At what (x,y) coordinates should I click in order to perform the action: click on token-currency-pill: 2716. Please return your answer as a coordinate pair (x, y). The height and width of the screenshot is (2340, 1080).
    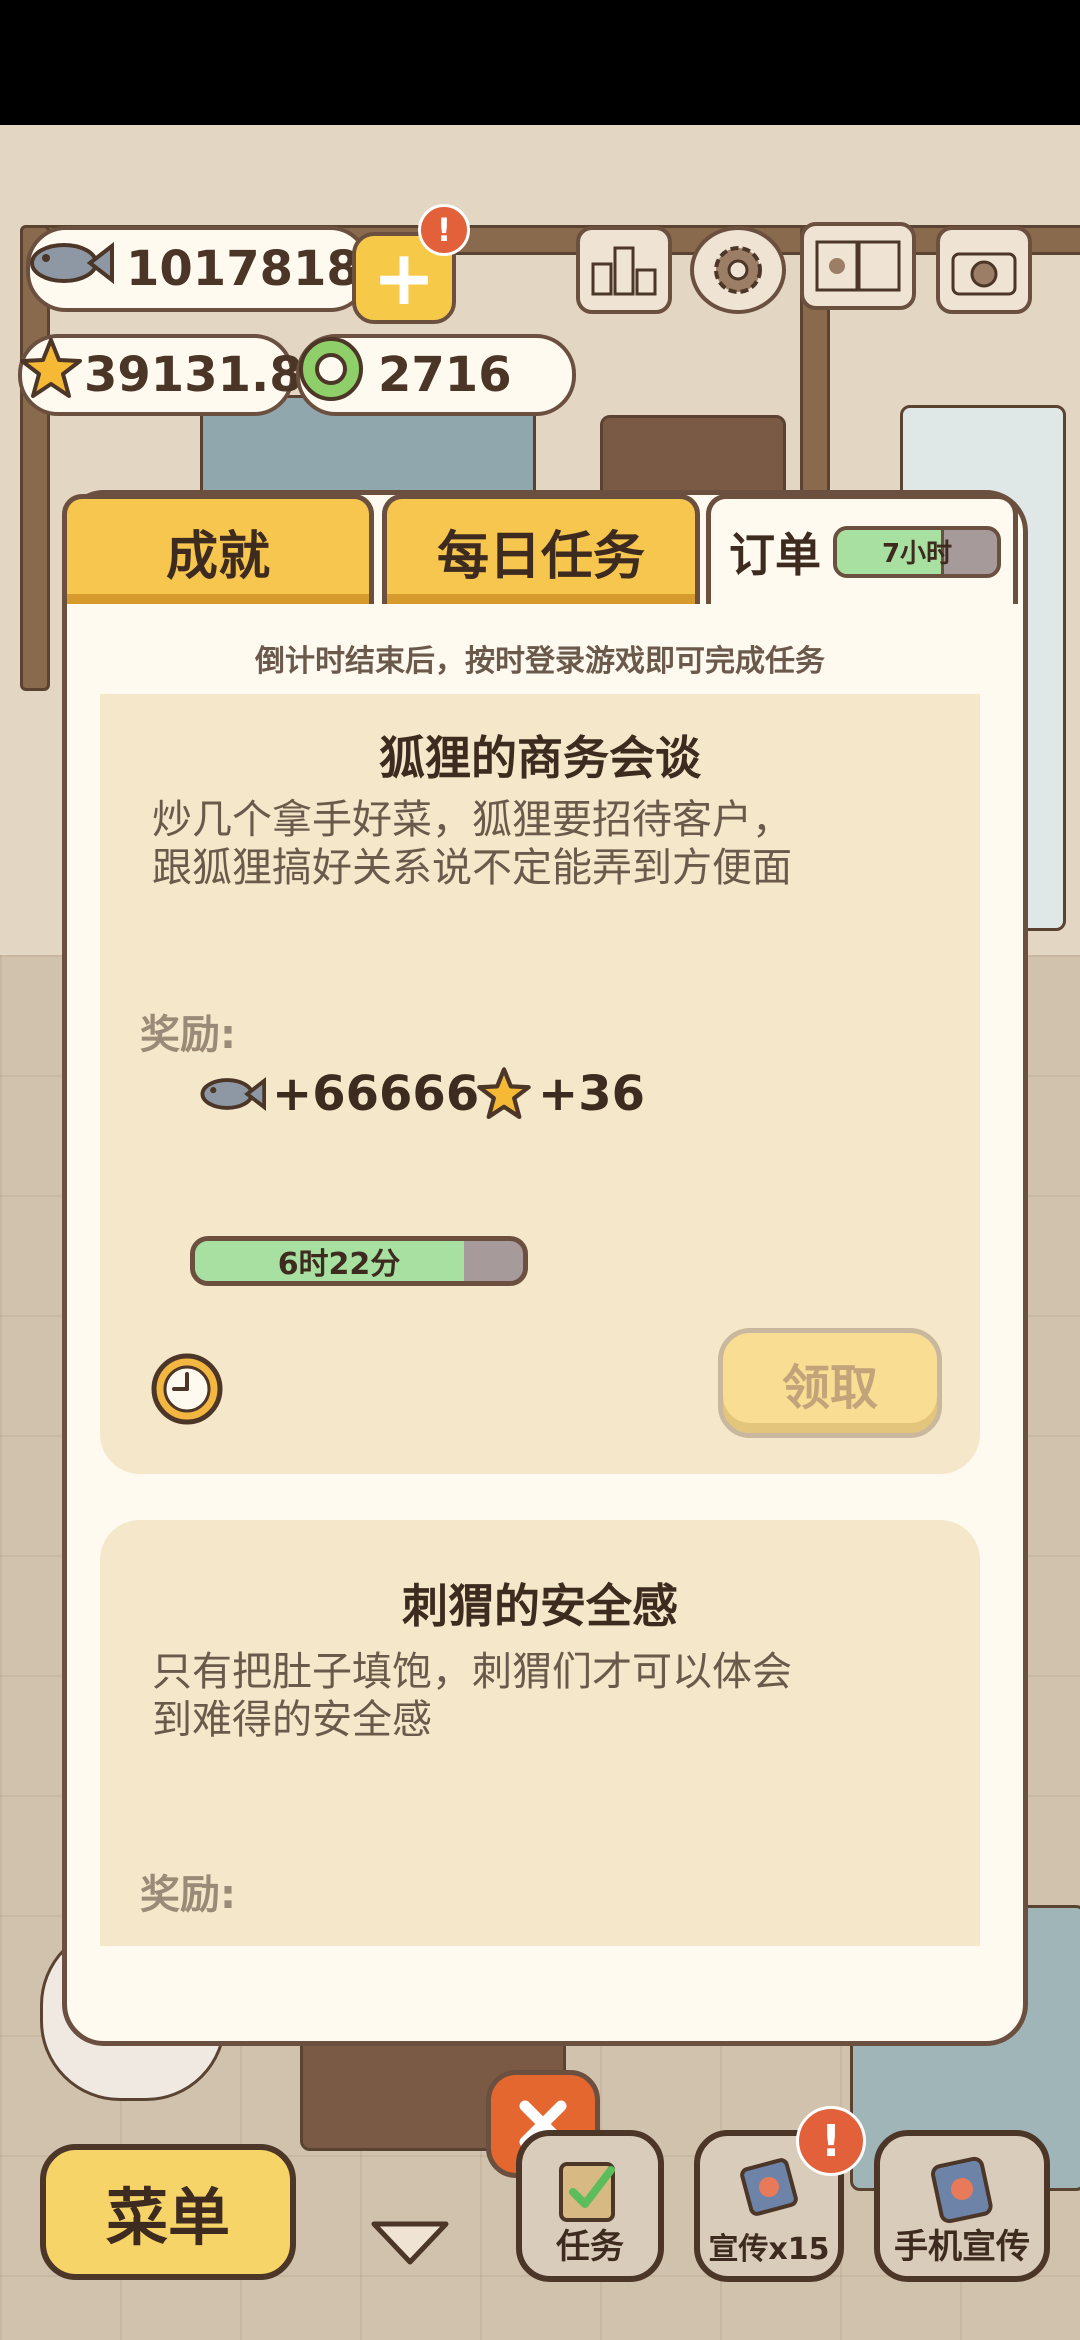
    Looking at the image, I should click on (436, 375).